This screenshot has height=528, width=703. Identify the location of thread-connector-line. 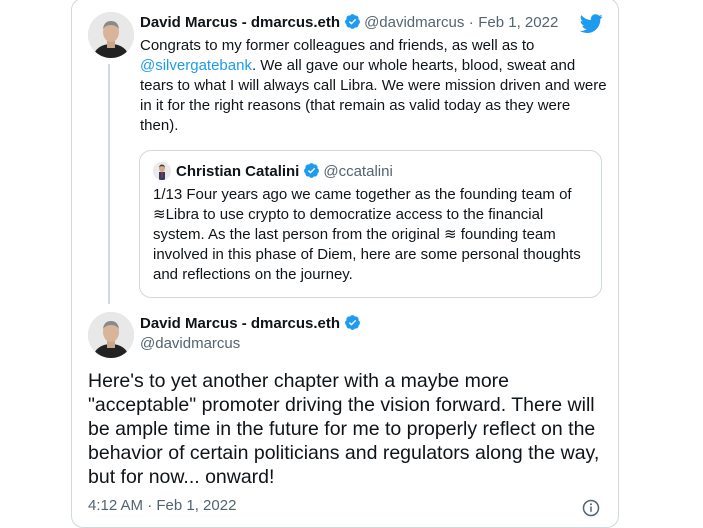
(109, 184).